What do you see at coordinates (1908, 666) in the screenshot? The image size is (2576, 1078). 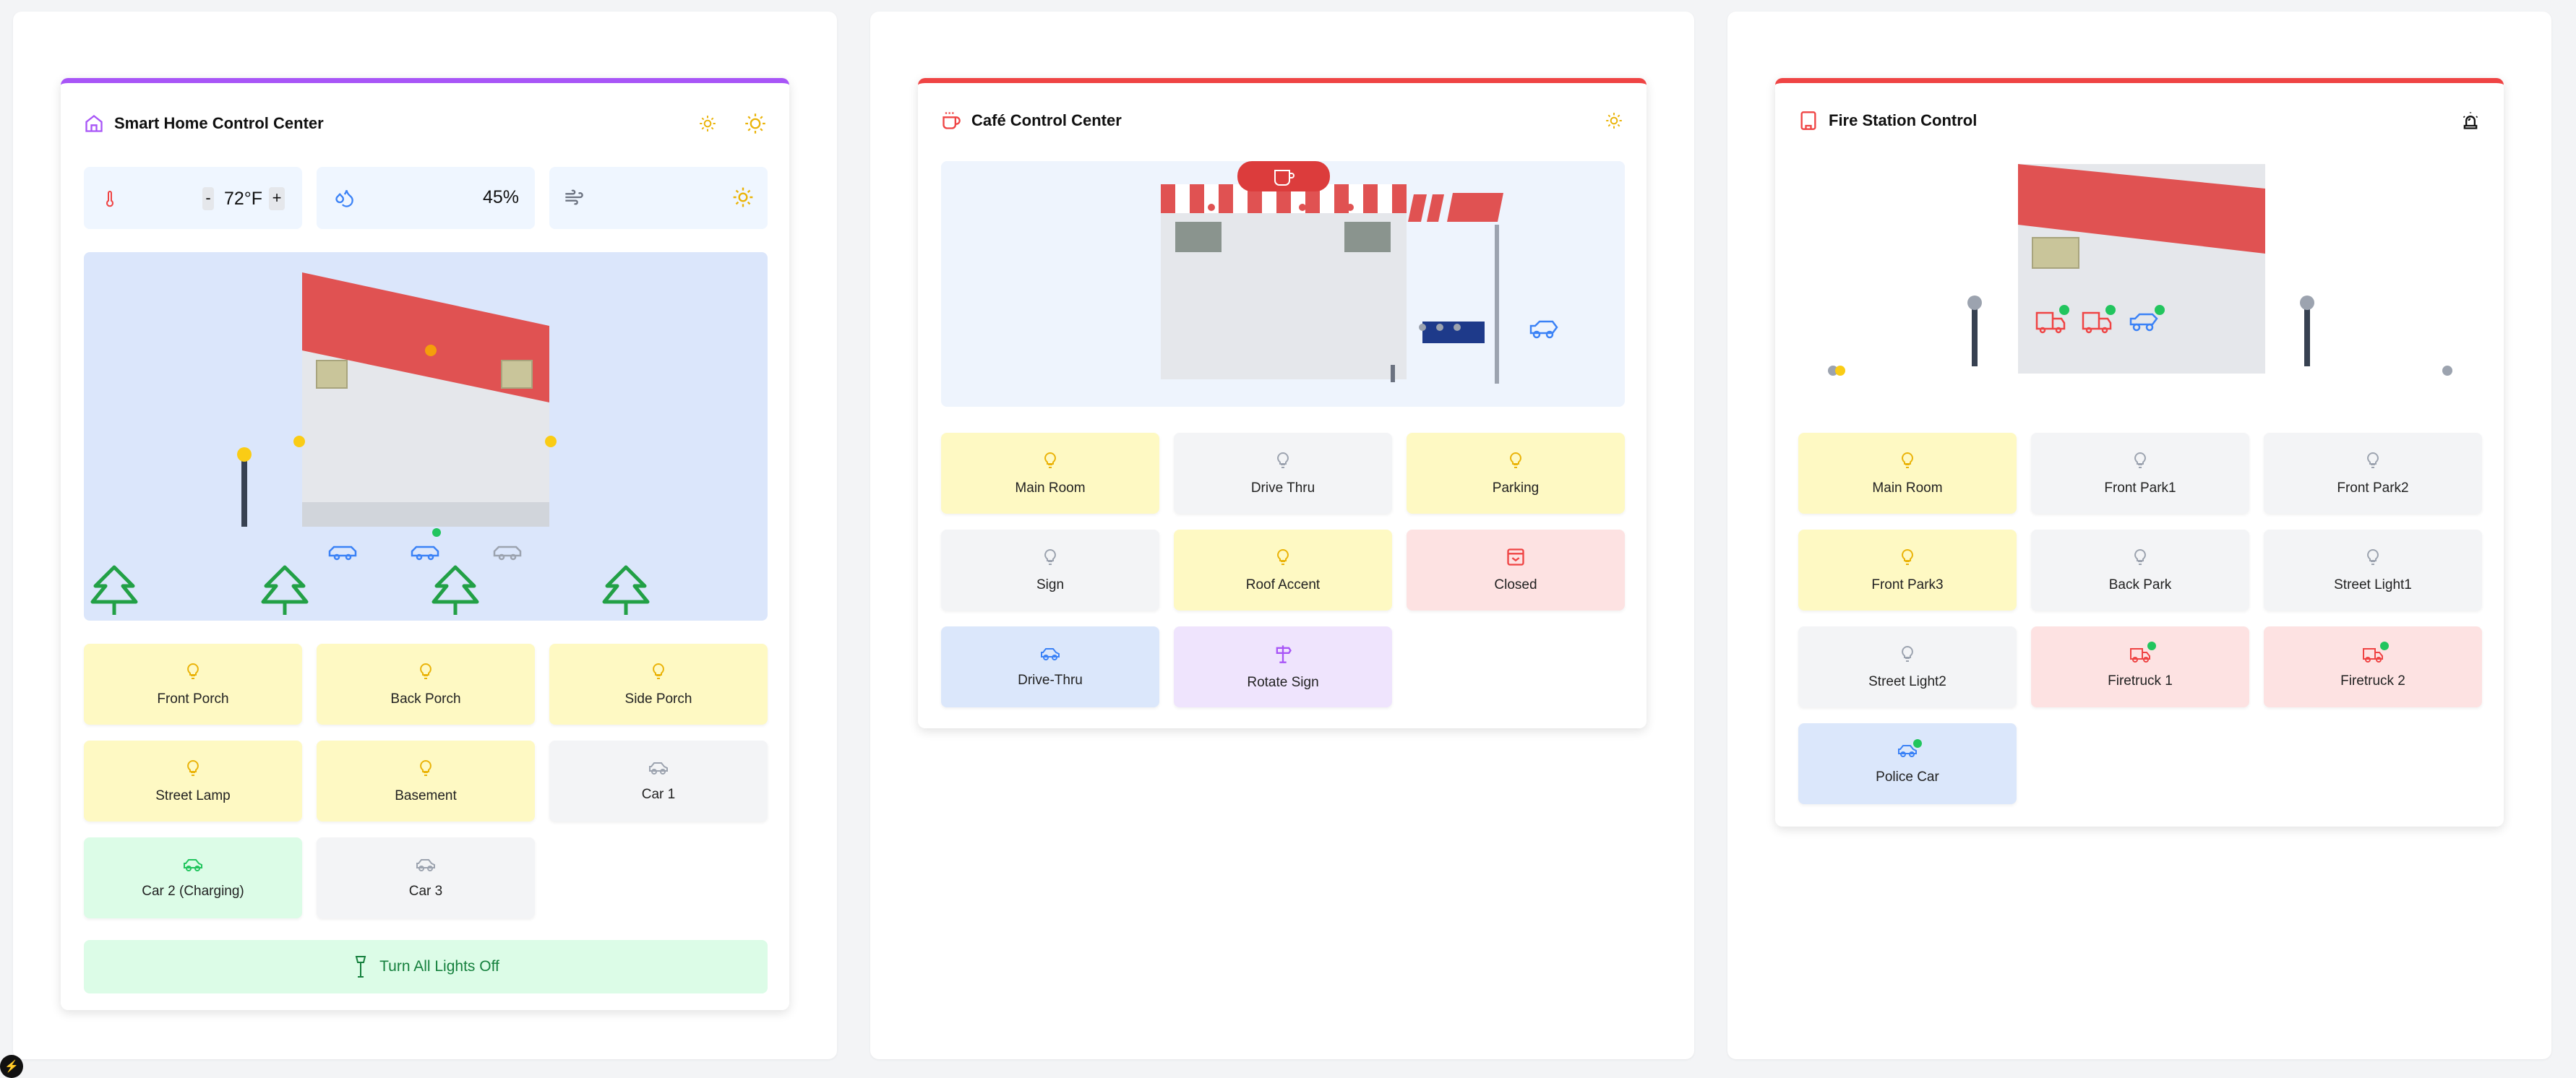 I see `street-light2-tile: Street Light2` at bounding box center [1908, 666].